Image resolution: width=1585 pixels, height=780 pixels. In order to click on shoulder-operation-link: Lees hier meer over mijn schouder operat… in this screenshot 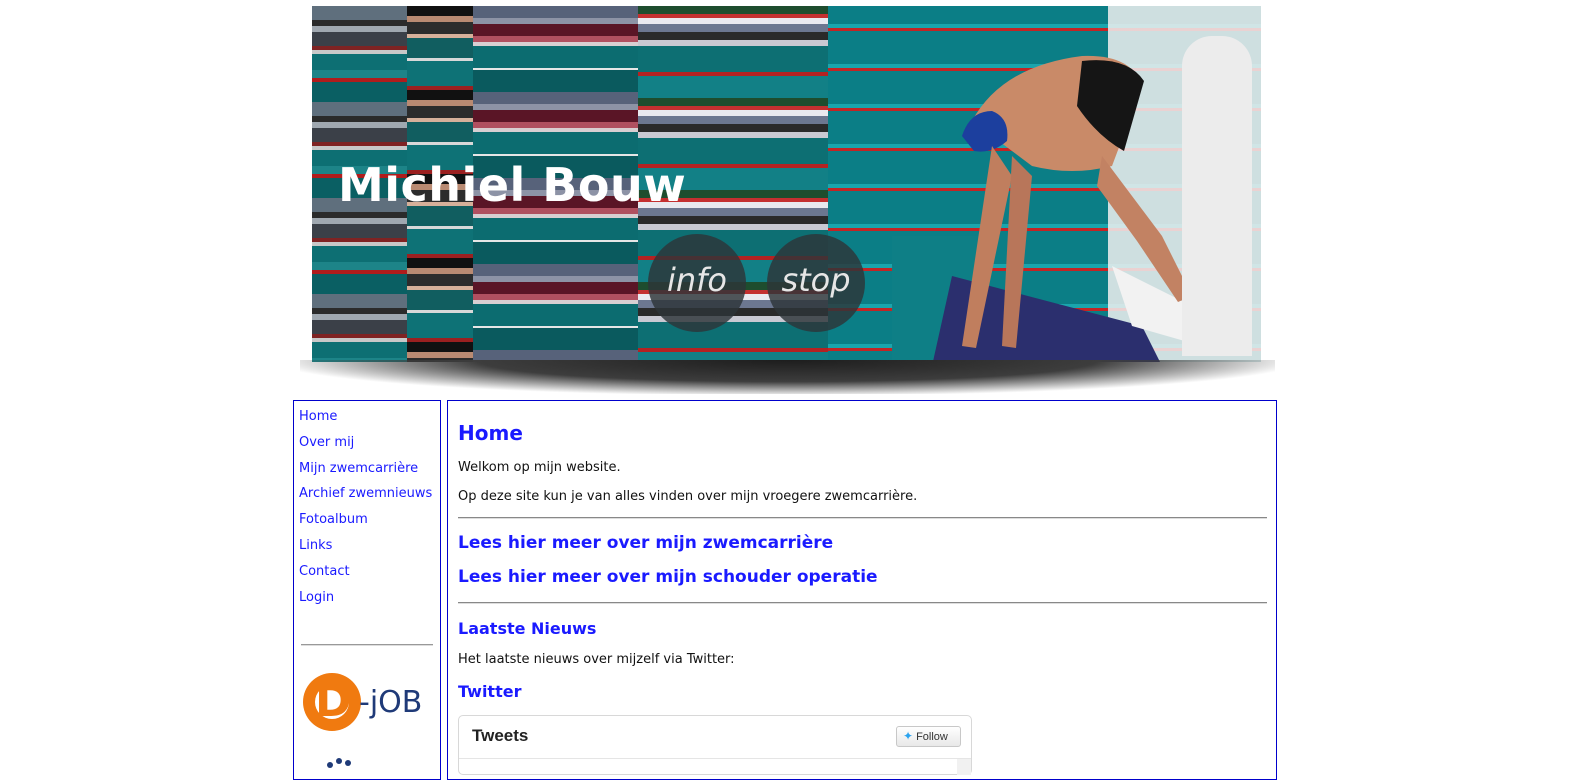, I will do `click(668, 577)`.